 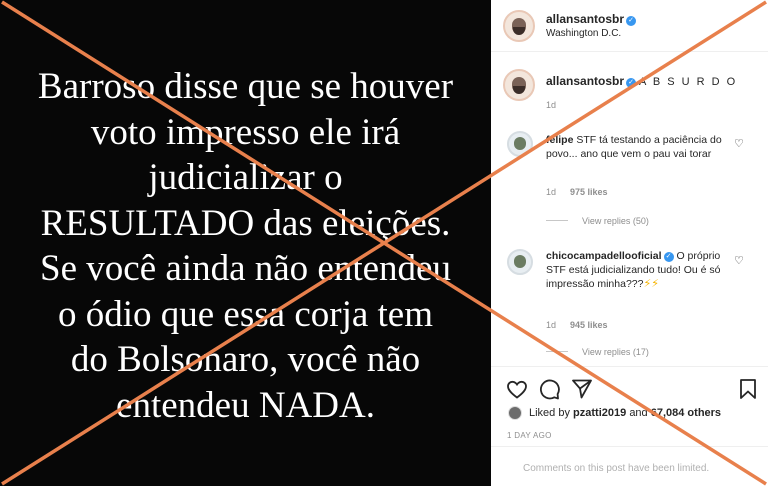 I want to click on caption-text: A B S U R D O, so click(x=688, y=82).